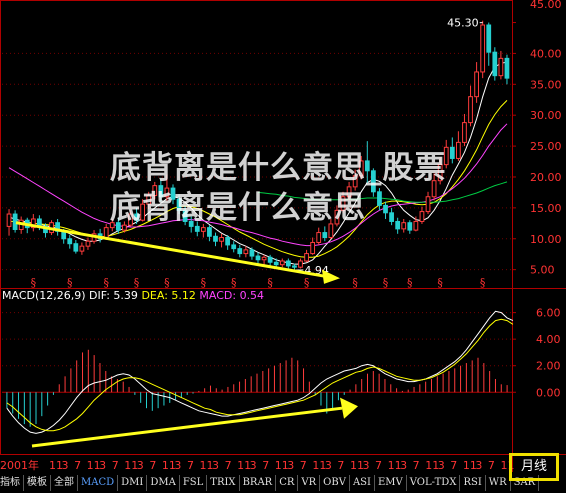 The height and width of the screenshot is (493, 566). Describe the element at coordinates (98, 483) in the screenshot. I see `indicator-tab-macd: MACD` at that location.